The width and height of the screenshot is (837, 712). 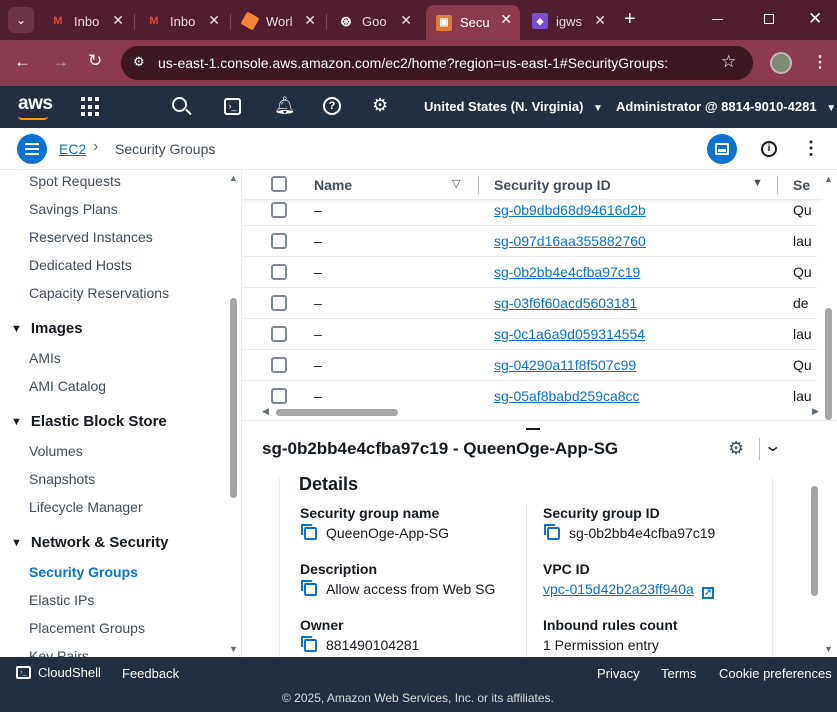 What do you see at coordinates (61, 600) in the screenshot?
I see `sidebar-item-elastic-ips: Elastic IPs` at bounding box center [61, 600].